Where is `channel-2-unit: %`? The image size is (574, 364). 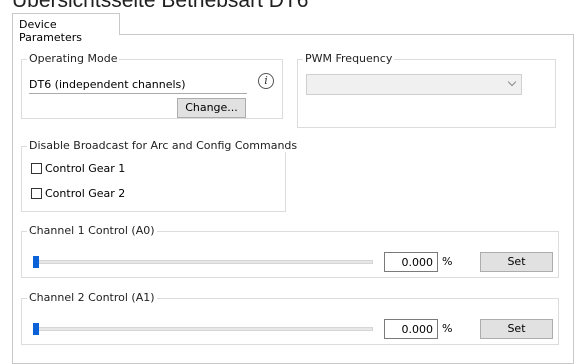 channel-2-unit: % is located at coordinates (447, 328).